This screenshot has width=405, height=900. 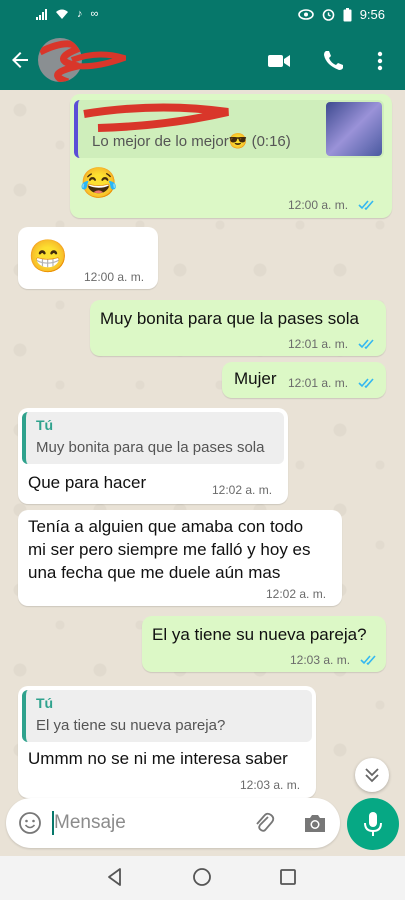 What do you see at coordinates (380, 61) in the screenshot?
I see `more-options-icon` at bounding box center [380, 61].